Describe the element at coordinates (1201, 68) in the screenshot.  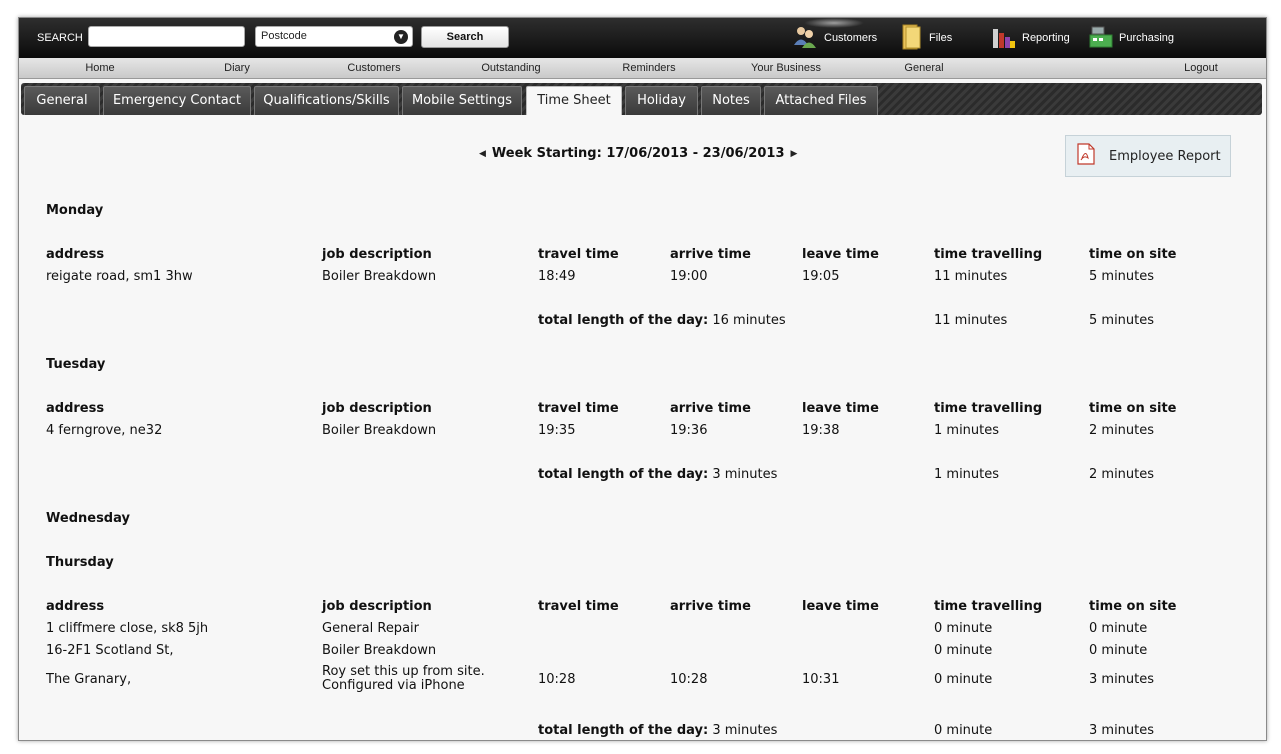
I see `menu-logout: Logout` at that location.